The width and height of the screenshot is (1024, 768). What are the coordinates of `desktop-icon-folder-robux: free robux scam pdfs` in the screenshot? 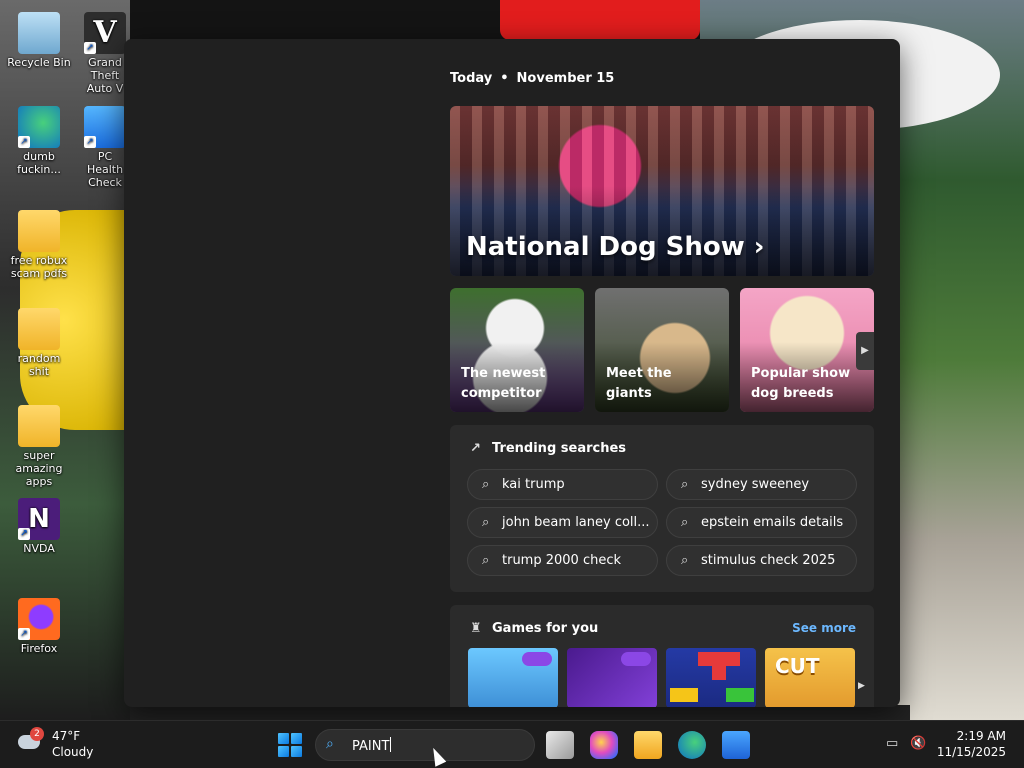 It's located at (39, 245).